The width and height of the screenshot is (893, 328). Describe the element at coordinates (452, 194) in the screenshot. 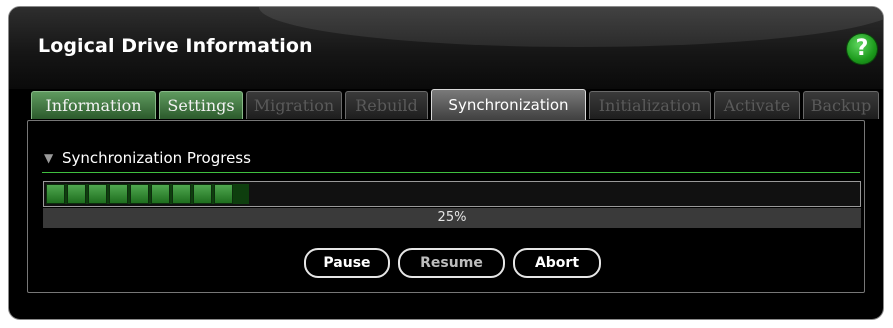

I see `progress-bar` at that location.